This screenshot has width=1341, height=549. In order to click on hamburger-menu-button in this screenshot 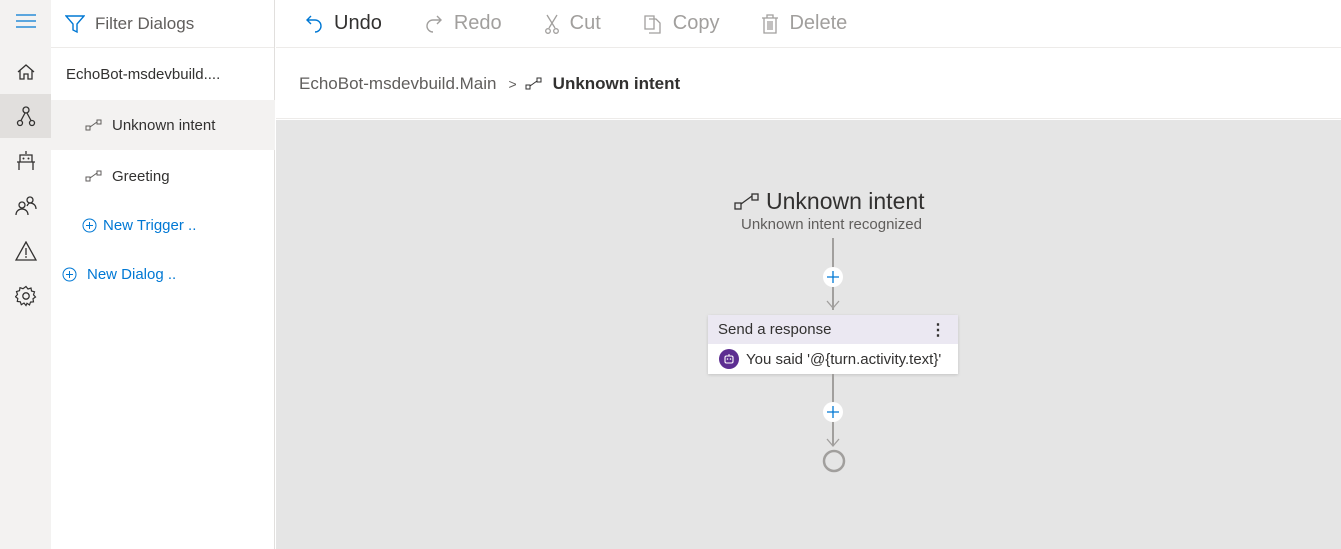, I will do `click(25, 21)`.